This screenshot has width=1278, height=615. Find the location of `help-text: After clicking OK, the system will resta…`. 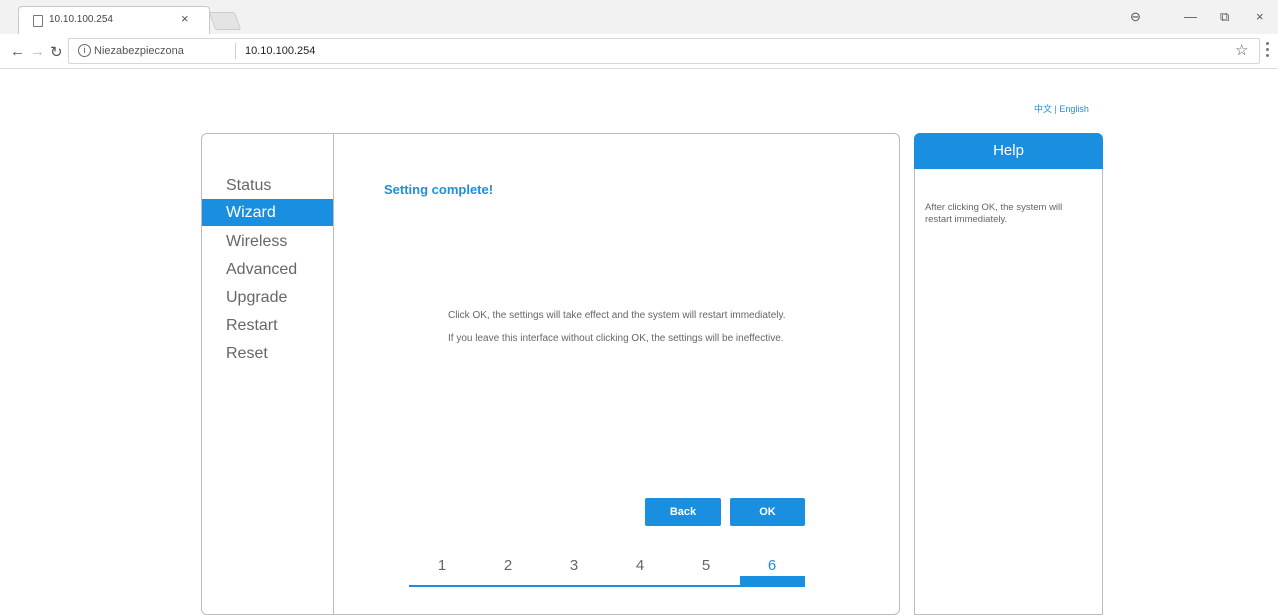

help-text: After clicking OK, the system will resta… is located at coordinates (994, 213).